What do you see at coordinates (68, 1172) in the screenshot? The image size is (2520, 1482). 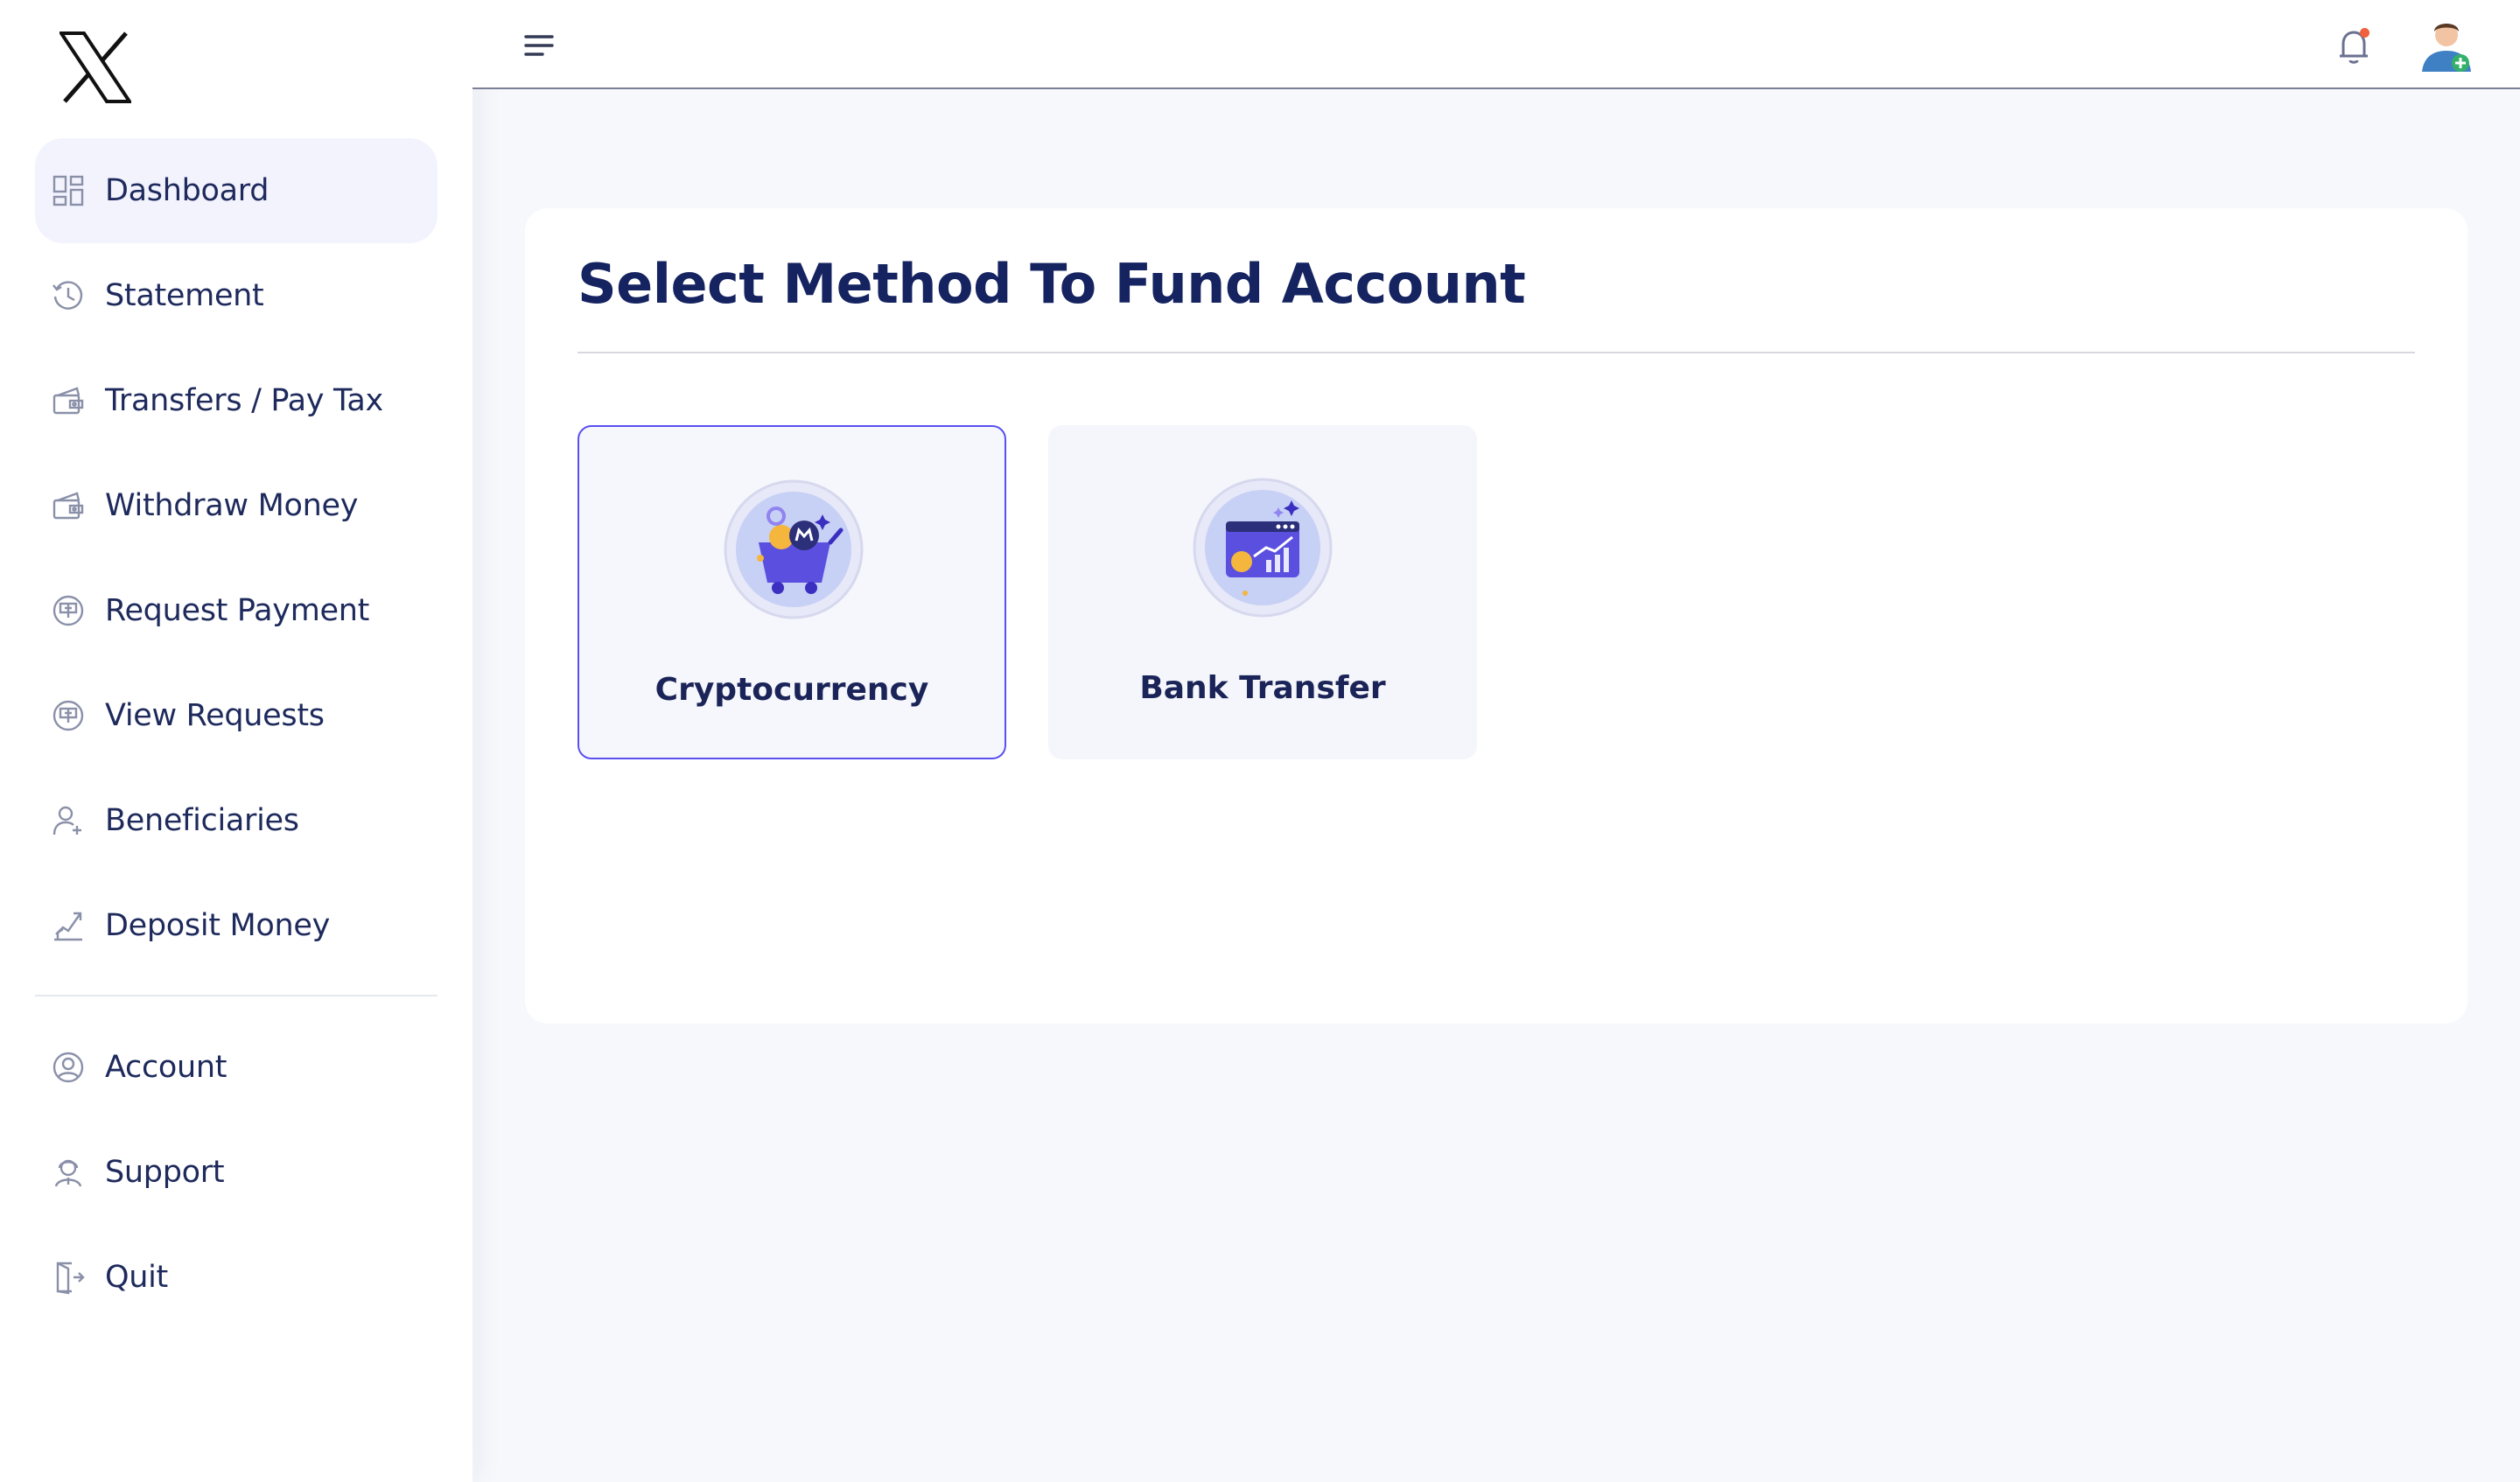 I see `support-icon` at bounding box center [68, 1172].